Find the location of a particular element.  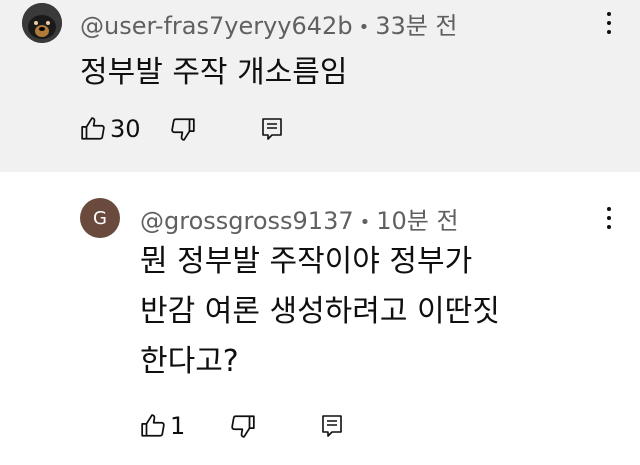

like-button: 30 is located at coordinates (125, 129).